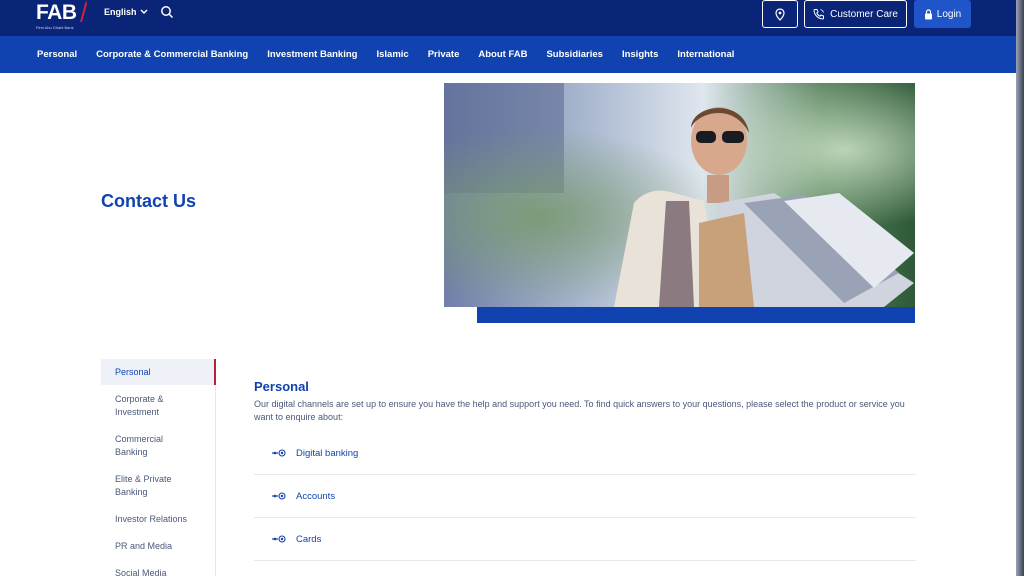  What do you see at coordinates (327, 453) in the screenshot?
I see `list-item-label: Digital banking` at bounding box center [327, 453].